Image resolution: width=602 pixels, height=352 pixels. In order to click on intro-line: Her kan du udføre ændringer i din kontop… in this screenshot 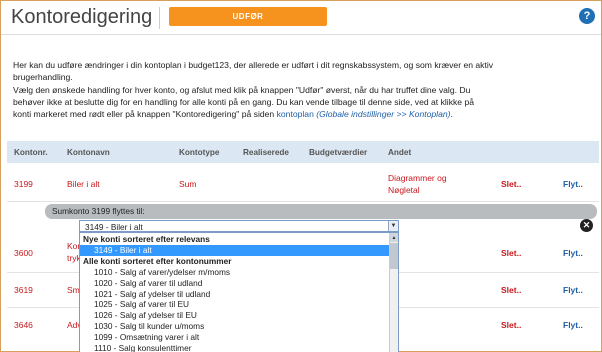, I will do `click(253, 65)`.